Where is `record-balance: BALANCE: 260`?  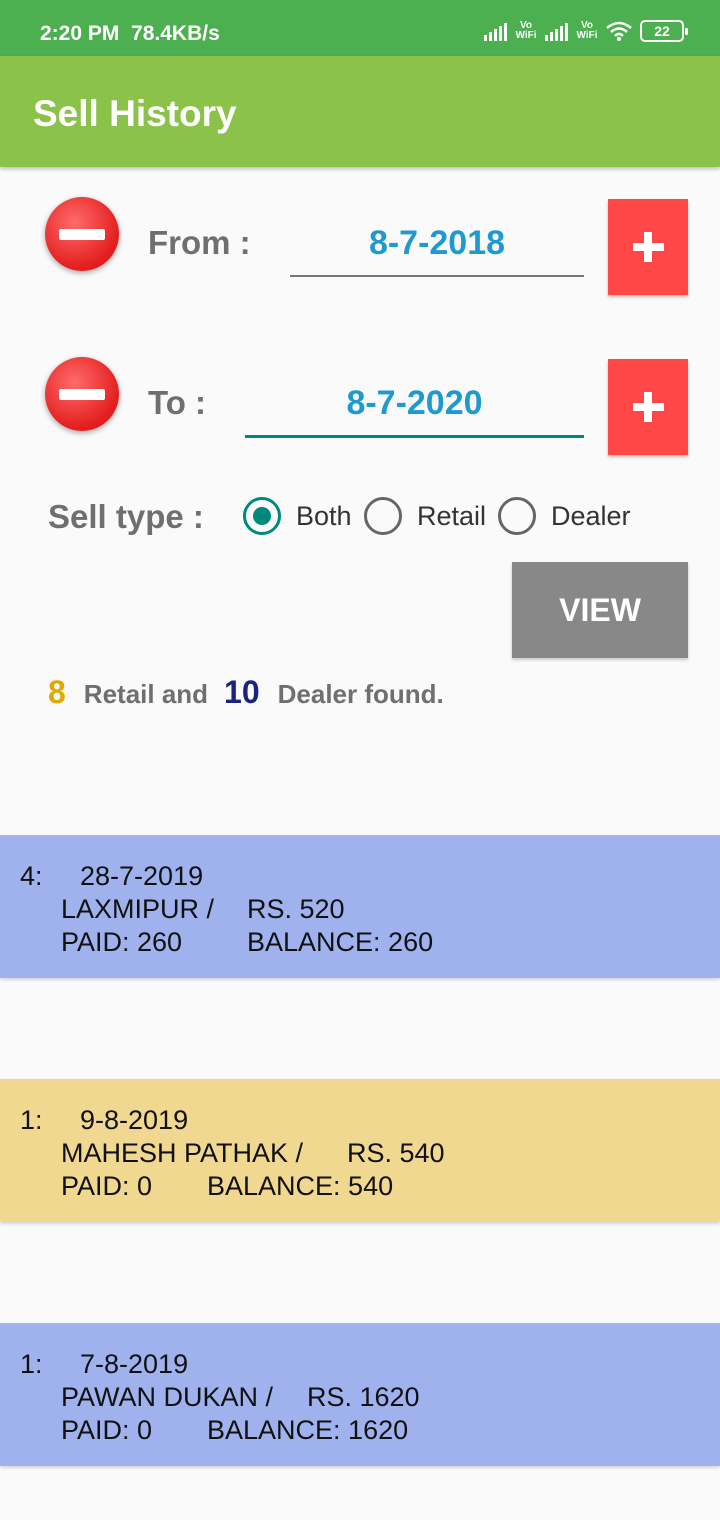 record-balance: BALANCE: 260 is located at coordinates (340, 942).